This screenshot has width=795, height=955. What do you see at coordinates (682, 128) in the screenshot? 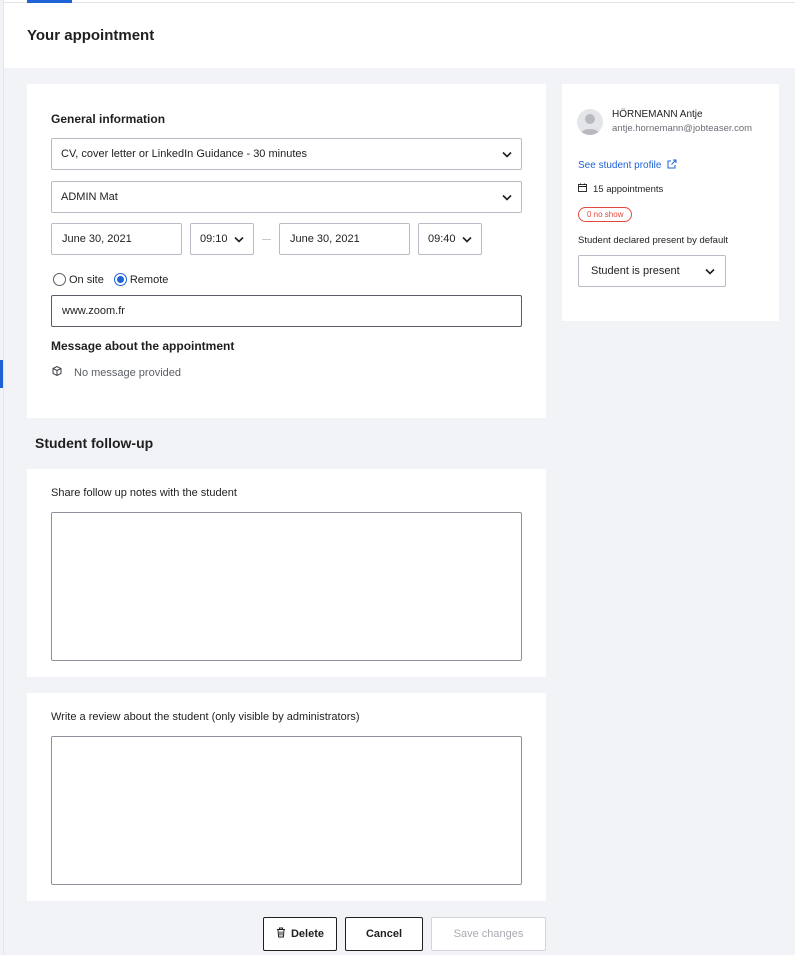
I see `student-email: antje.hornemann@jobteaser.com` at bounding box center [682, 128].